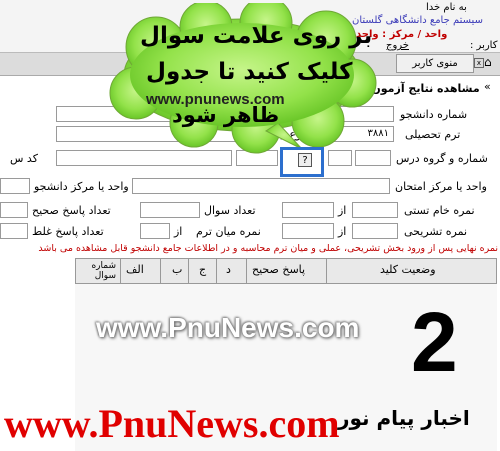 Image resolution: width=500 pixels, height=451 pixels. Describe the element at coordinates (279, 269) in the screenshot. I see `col-correct-answer: پاسخ صحیح` at that location.